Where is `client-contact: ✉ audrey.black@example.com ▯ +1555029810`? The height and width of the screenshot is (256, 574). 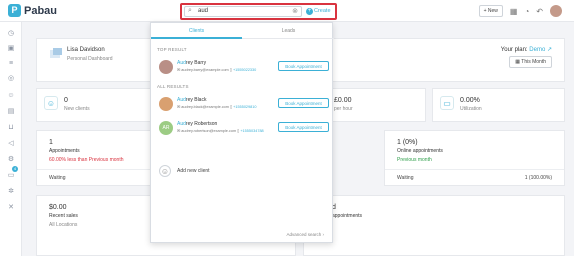 client-contact: ✉ audrey.black@example.com ▯ +1555029810 is located at coordinates (217, 107).